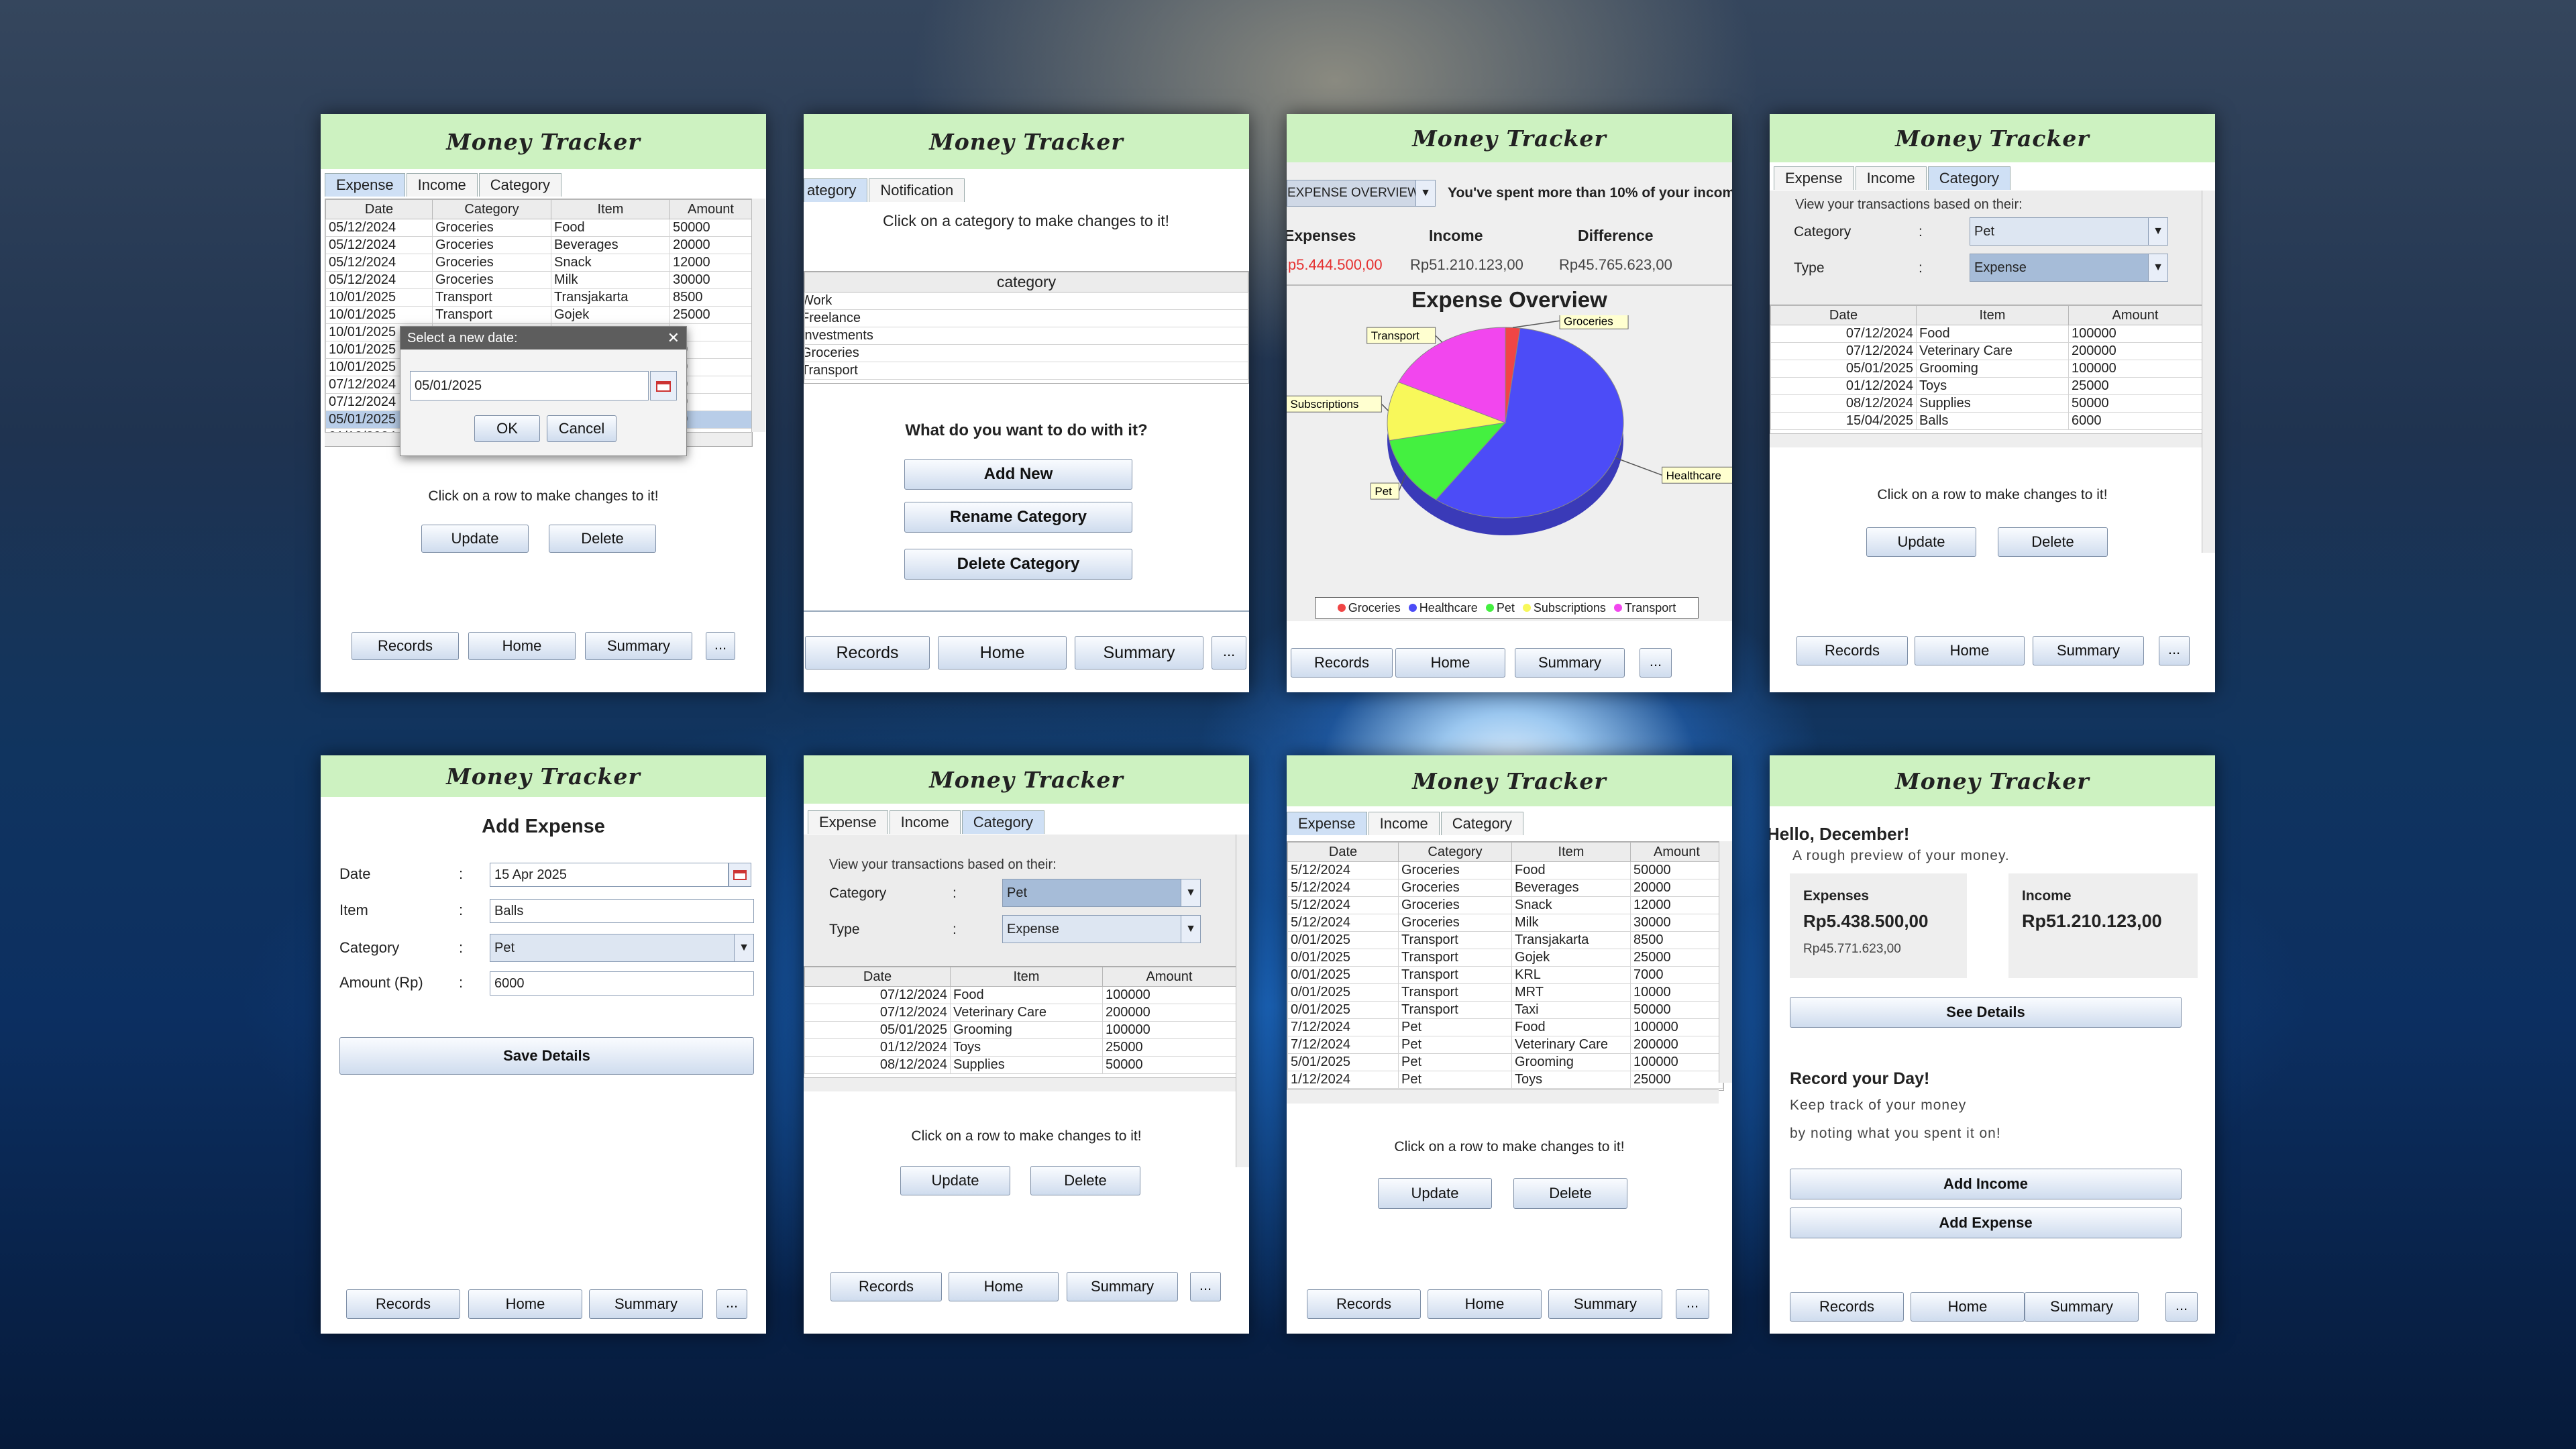  Describe the element at coordinates (1018, 474) in the screenshot. I see `add-category-button: Add New` at that location.